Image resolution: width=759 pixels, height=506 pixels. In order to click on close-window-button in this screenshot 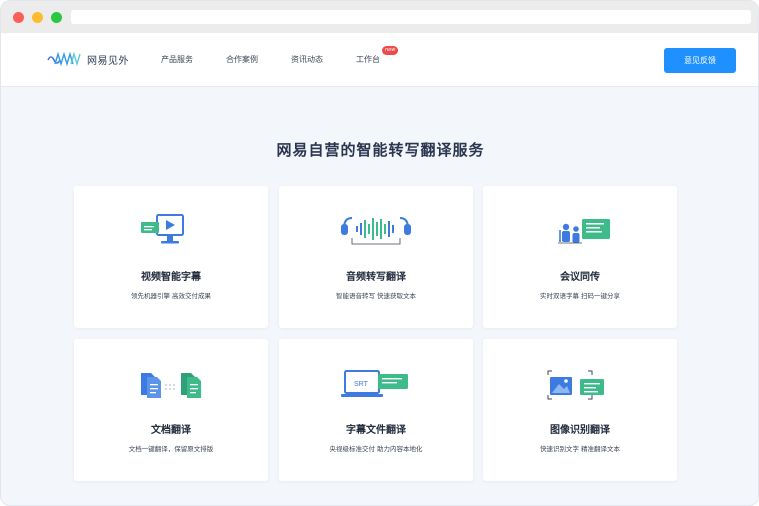, I will do `click(18, 17)`.